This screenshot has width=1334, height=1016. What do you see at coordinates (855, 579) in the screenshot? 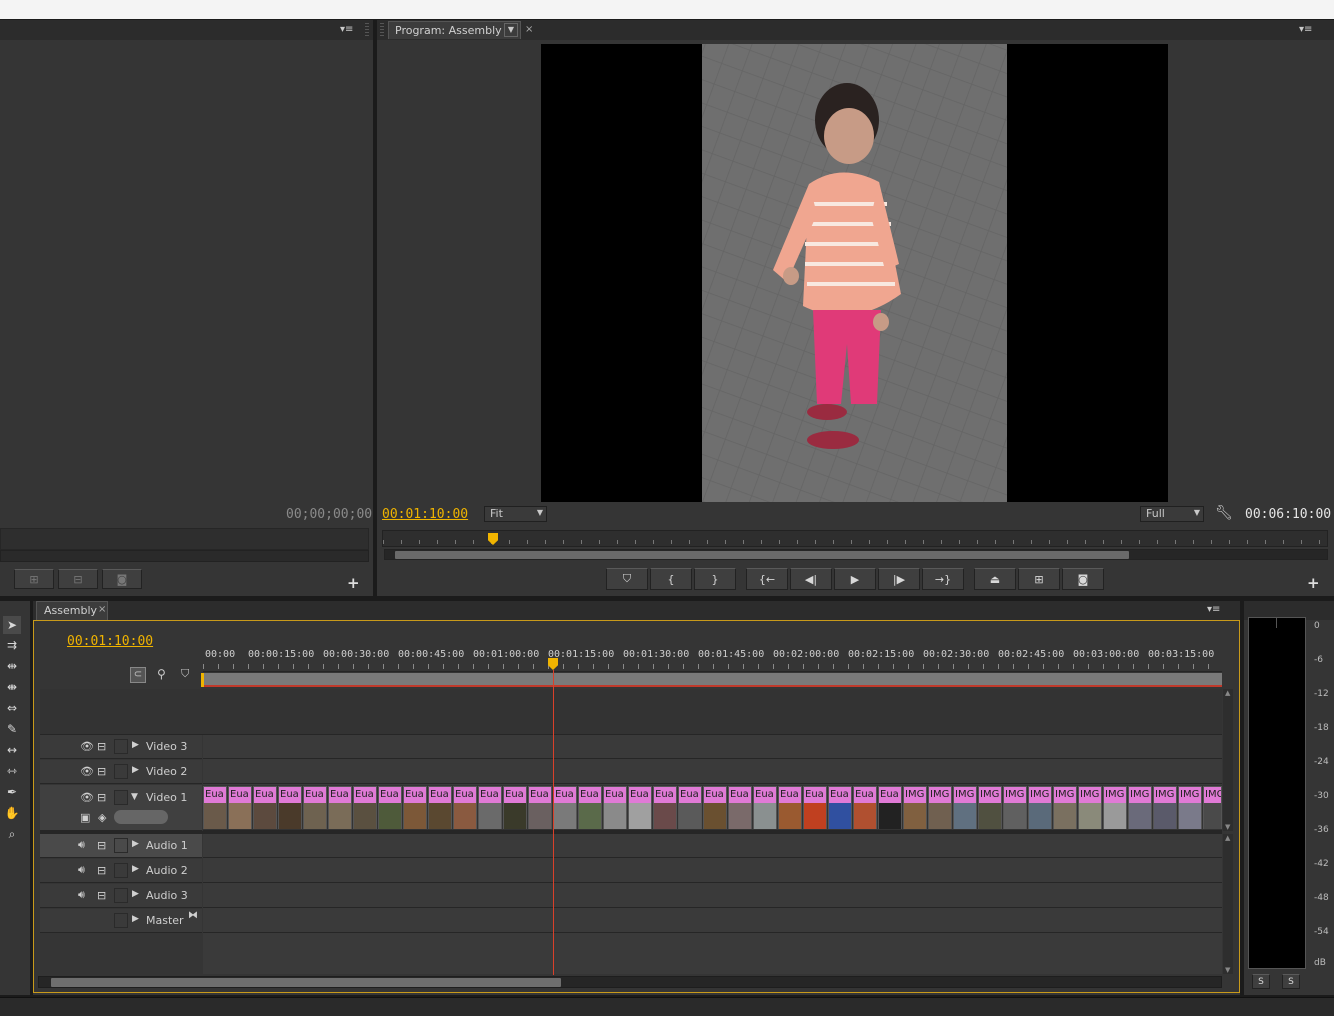
I see `play-button: ▶` at bounding box center [855, 579].